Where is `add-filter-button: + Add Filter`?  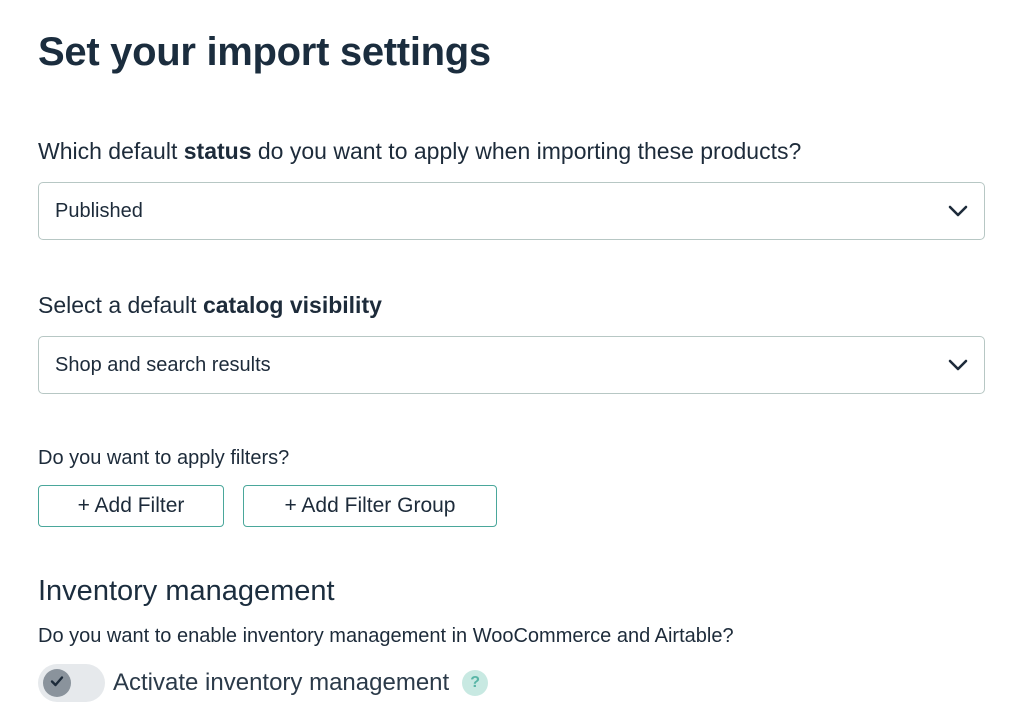
add-filter-button: + Add Filter is located at coordinates (131, 506).